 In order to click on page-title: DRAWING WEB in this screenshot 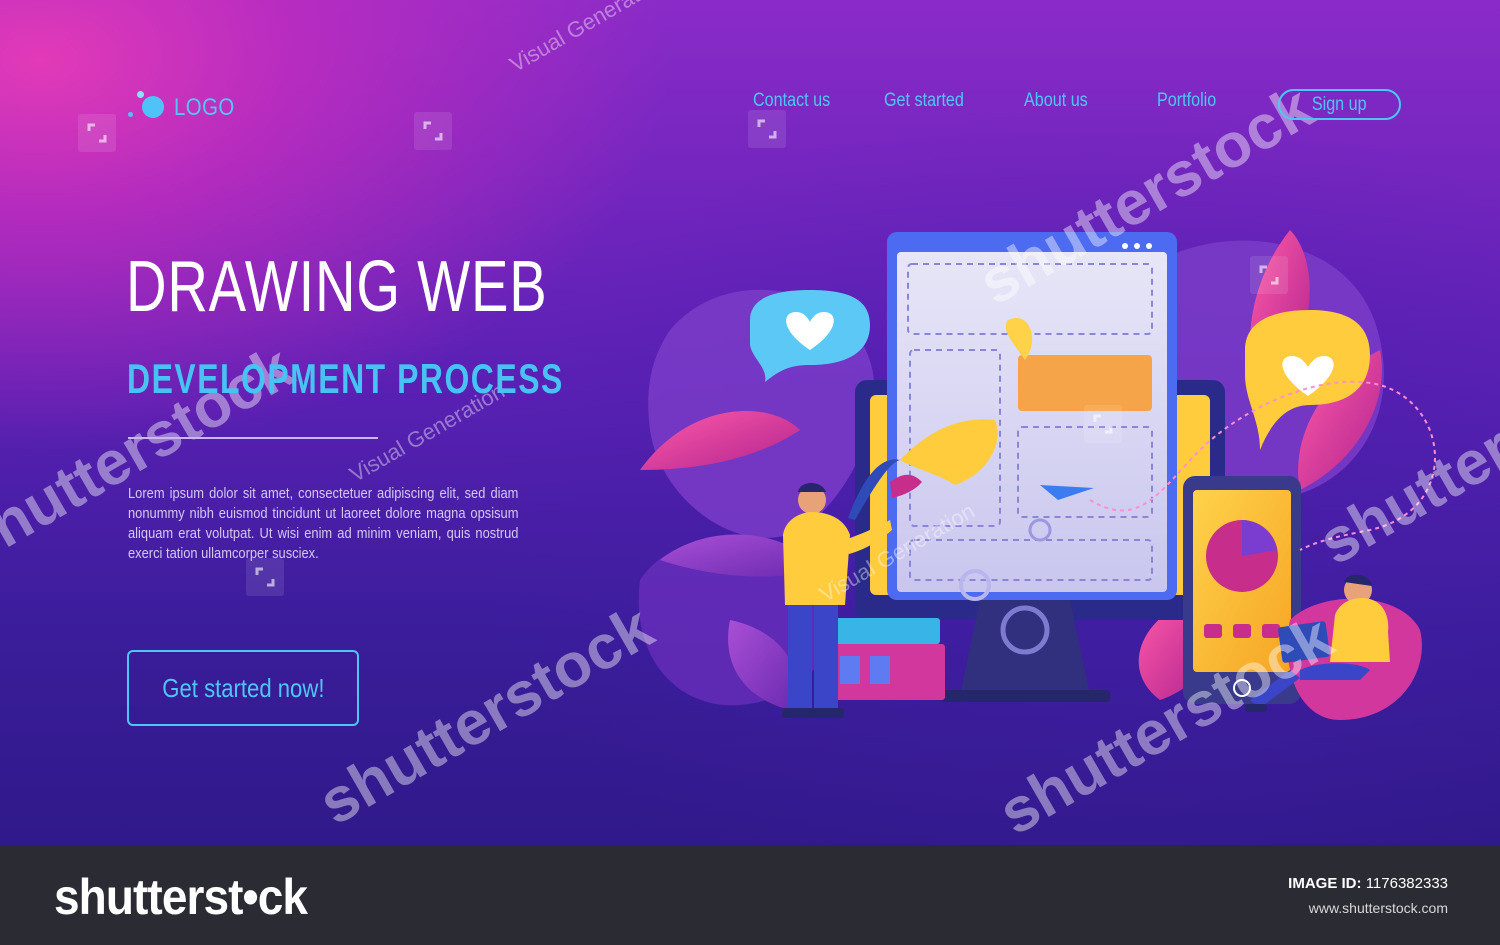, I will do `click(337, 287)`.